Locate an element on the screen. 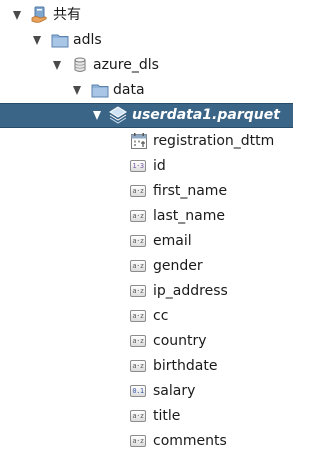  tree-node-azure-dls: azure_dls is located at coordinates (146, 65).